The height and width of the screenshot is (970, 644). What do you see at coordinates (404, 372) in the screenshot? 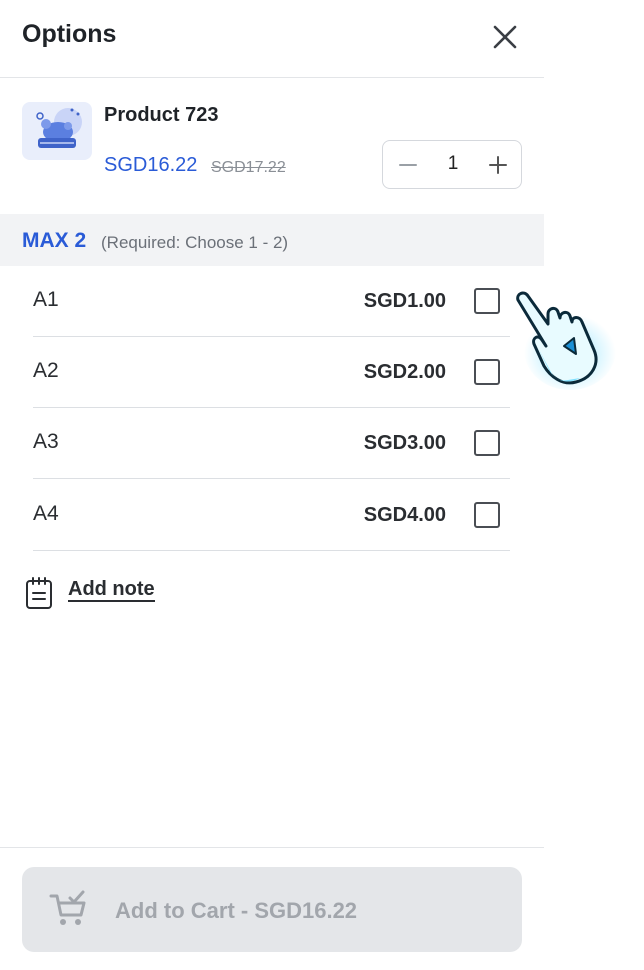
I see `option-price: SGD2.00` at bounding box center [404, 372].